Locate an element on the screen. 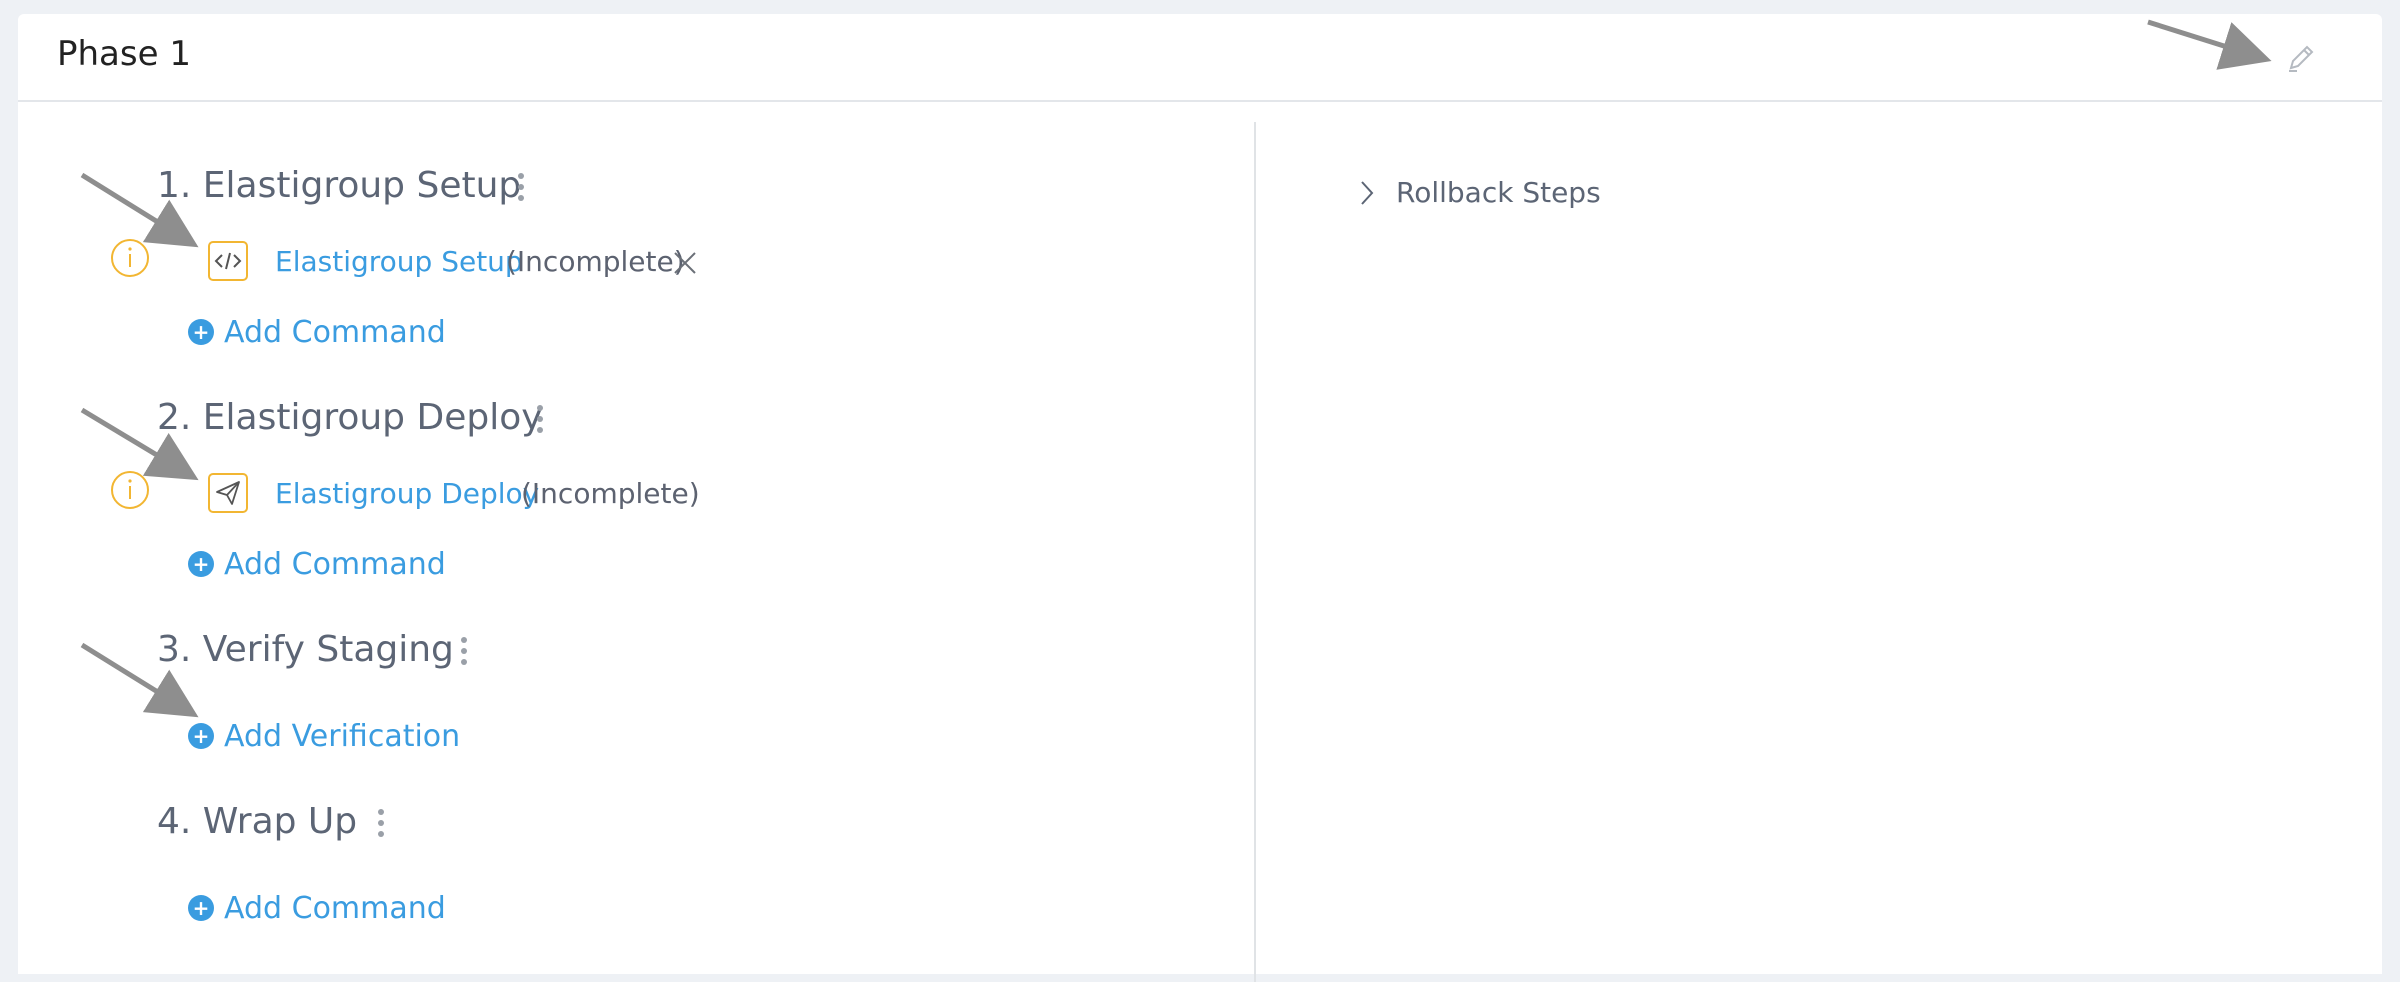  step-4-menu-icon is located at coordinates (381, 824).